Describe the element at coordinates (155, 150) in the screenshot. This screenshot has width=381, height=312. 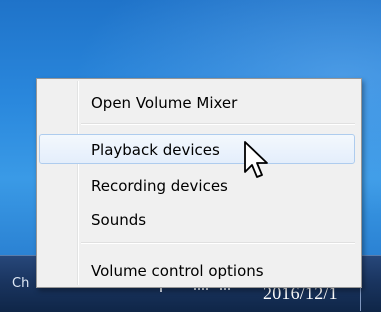
I see `menu-item-label: Playback devices` at that location.